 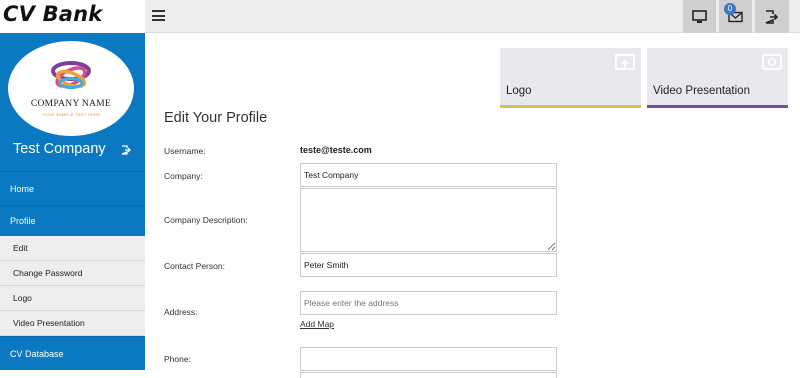 I want to click on sidebar-subitem-change-password: Change Password, so click(x=72, y=273).